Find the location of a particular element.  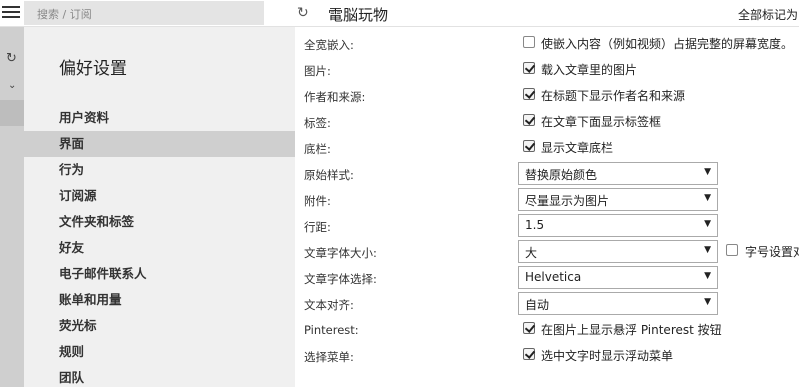

font-size-select: 大 ▼ is located at coordinates (618, 251).